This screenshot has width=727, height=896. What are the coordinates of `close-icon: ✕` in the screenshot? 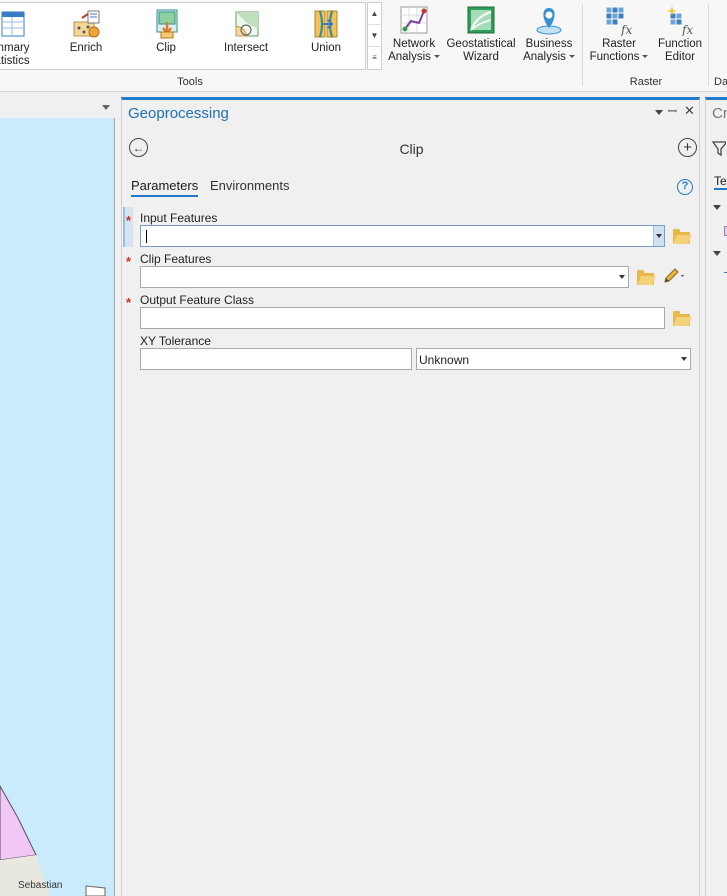 It's located at (689, 111).